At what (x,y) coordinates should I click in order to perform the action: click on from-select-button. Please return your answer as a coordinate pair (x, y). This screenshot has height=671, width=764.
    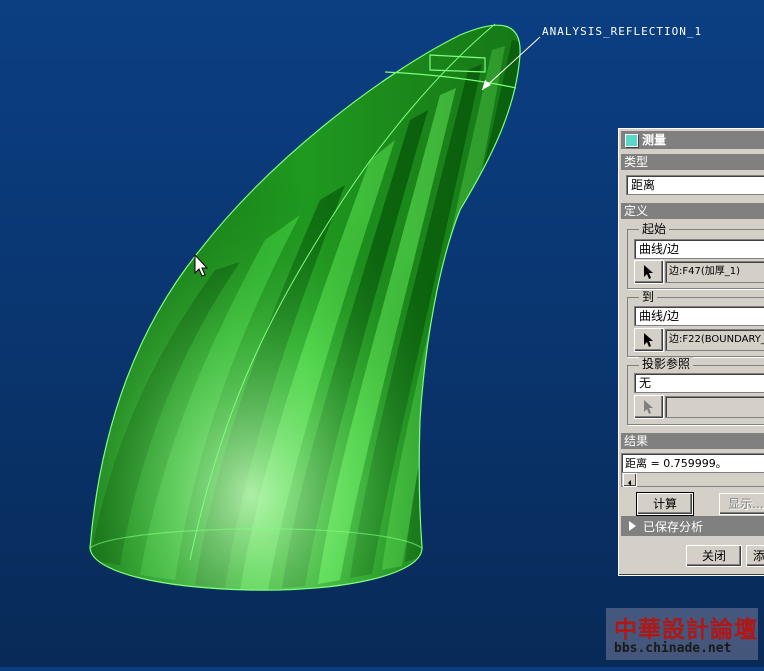
    Looking at the image, I should click on (649, 272).